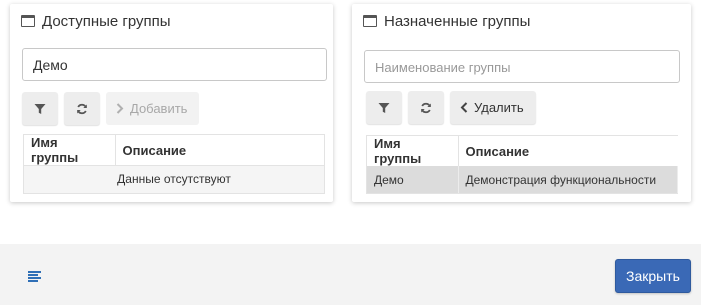  What do you see at coordinates (653, 276) in the screenshot?
I see `close-button: Закрыть` at bounding box center [653, 276].